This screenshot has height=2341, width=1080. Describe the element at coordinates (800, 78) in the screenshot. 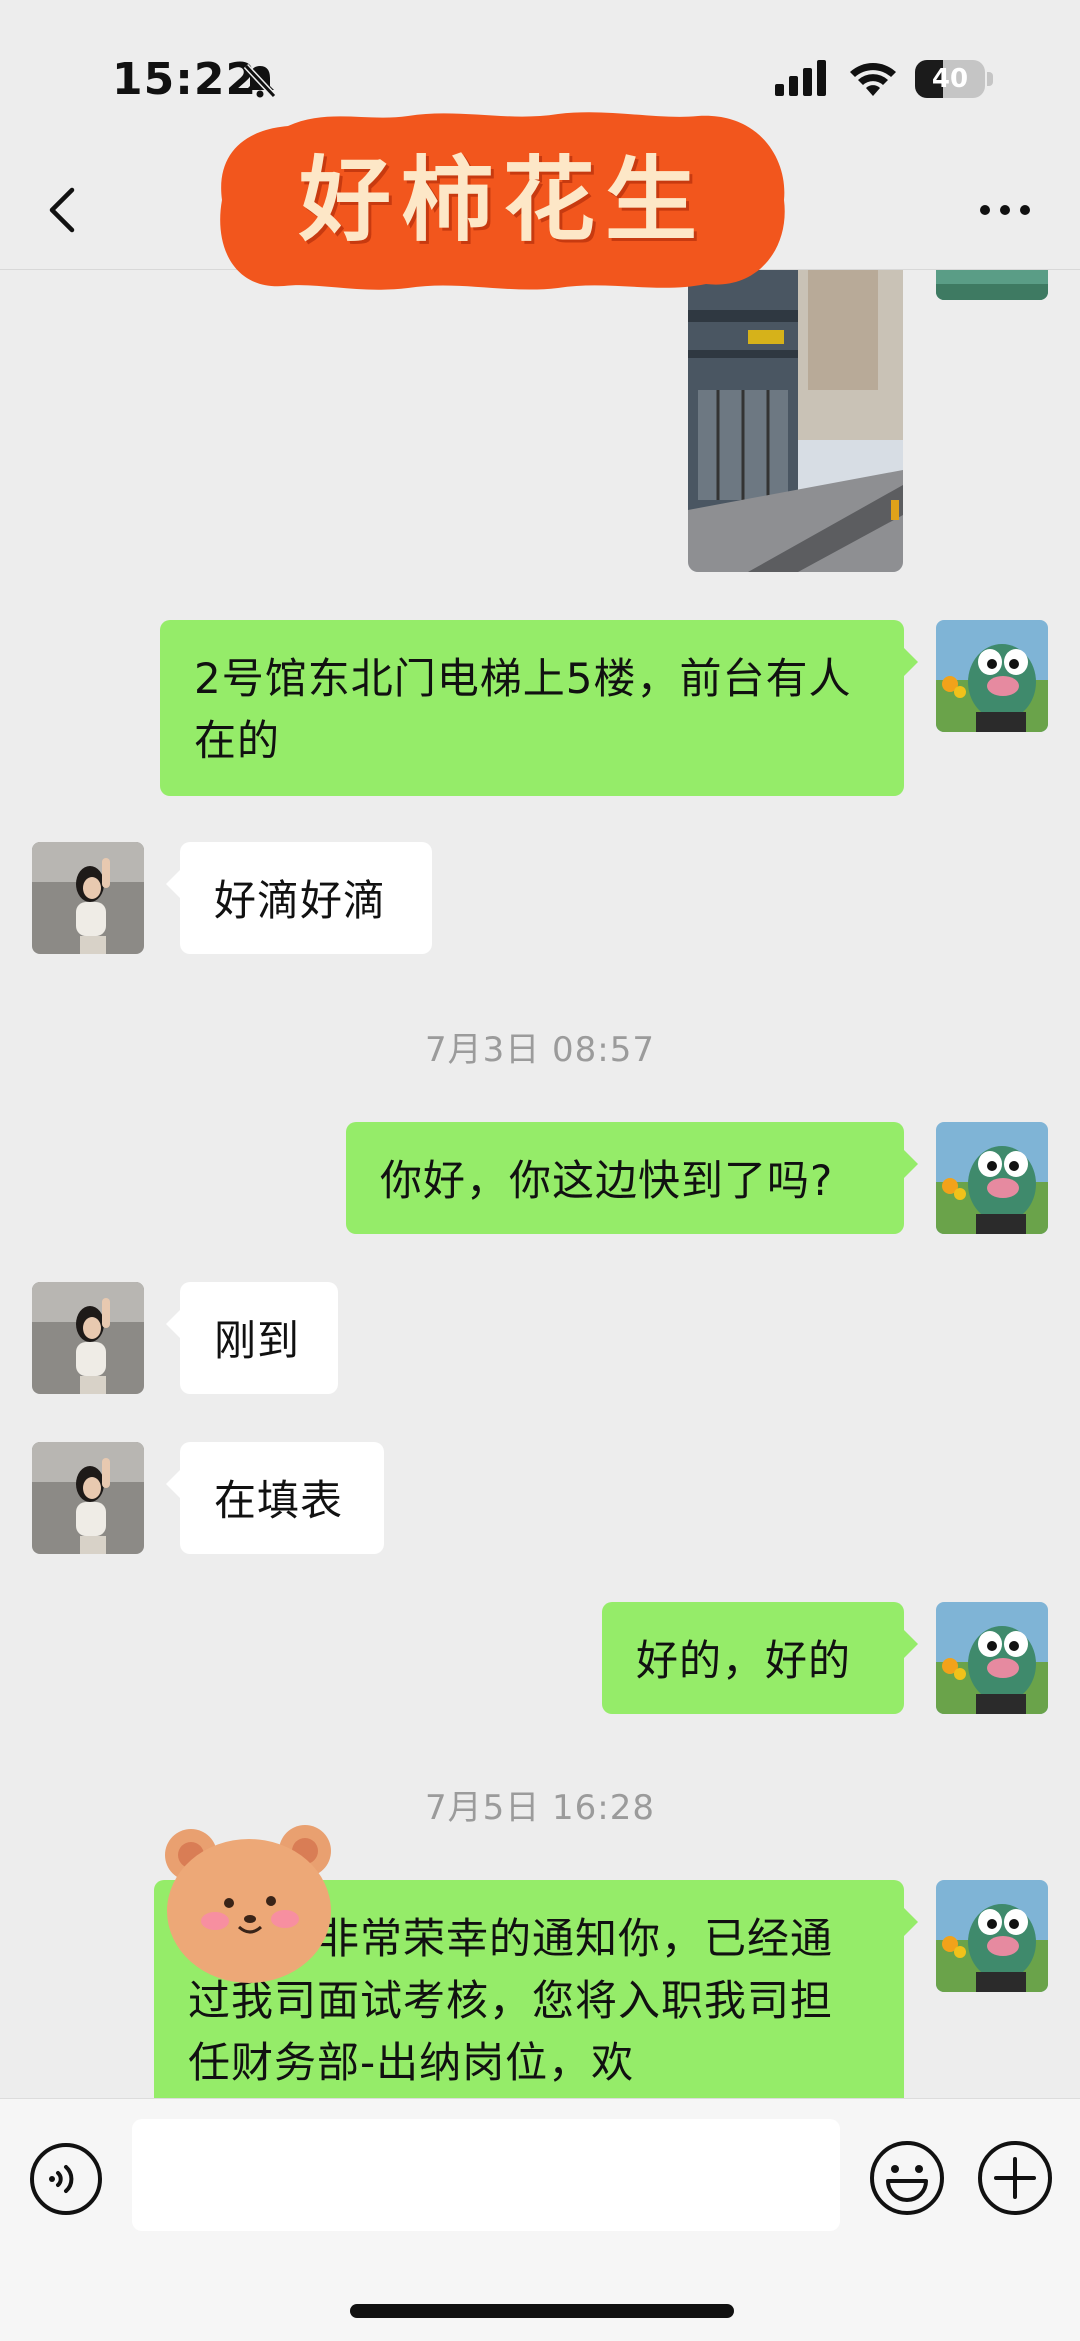

I see `signal-icon` at that location.